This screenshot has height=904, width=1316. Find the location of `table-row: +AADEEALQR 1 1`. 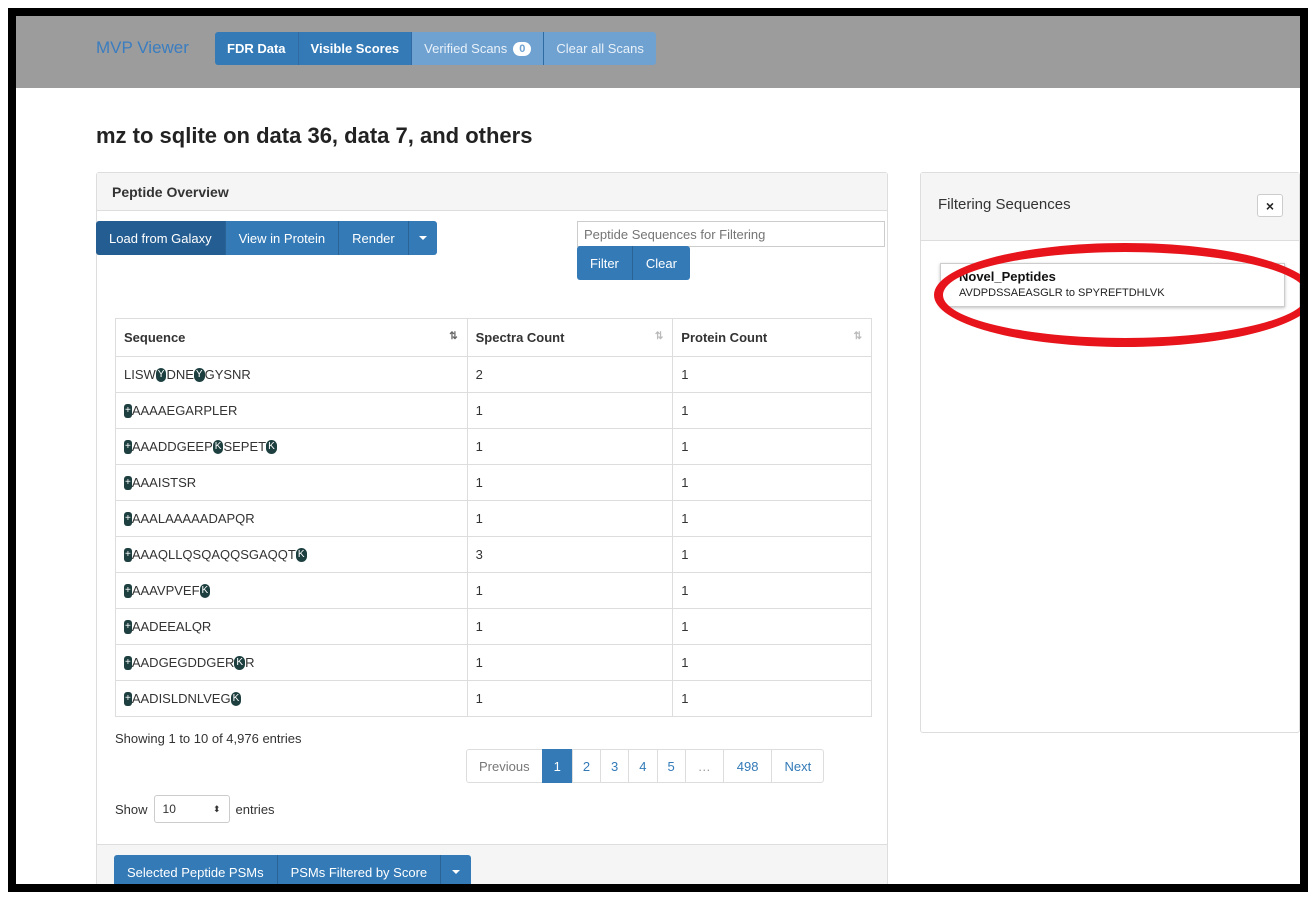

table-row: +AADEEALQR 1 1 is located at coordinates (493, 626).